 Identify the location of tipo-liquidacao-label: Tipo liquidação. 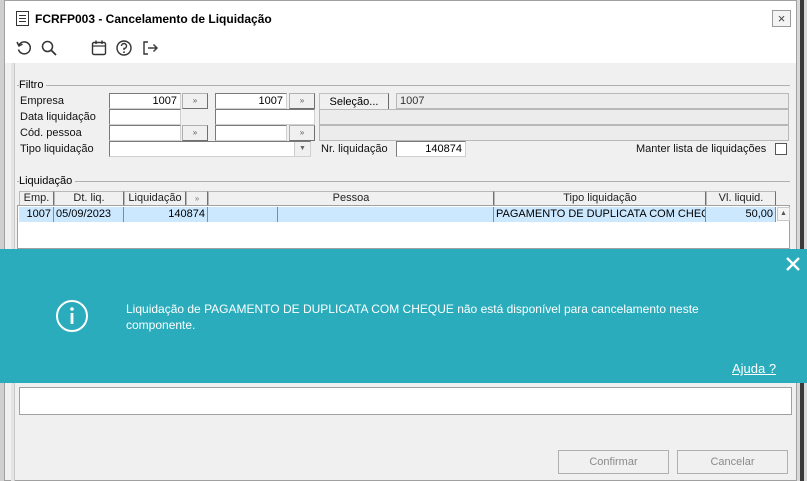
(57, 149).